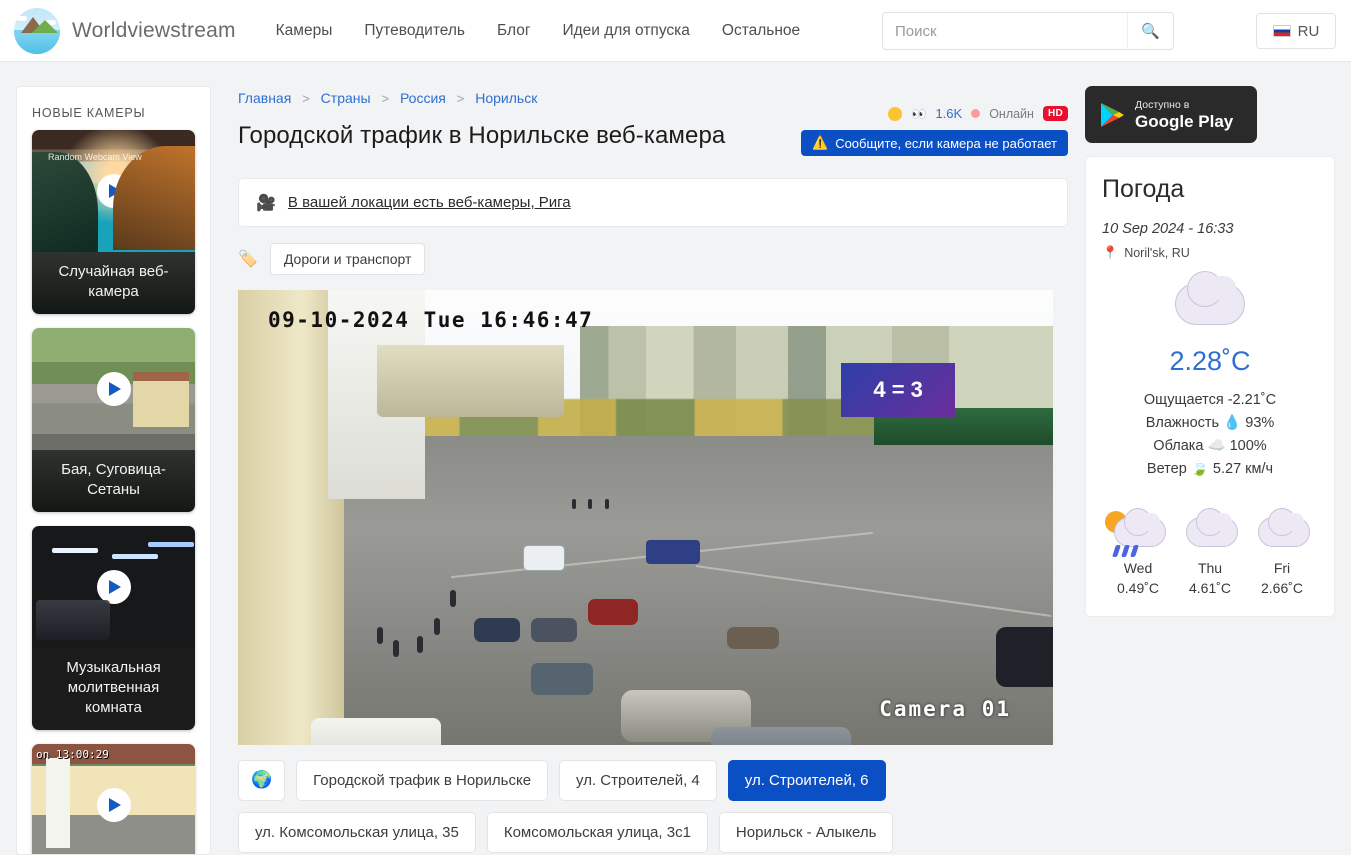  Describe the element at coordinates (625, 31) in the screenshot. I see `nav-item-vacation-ideas: Идеи для отпуска` at that location.